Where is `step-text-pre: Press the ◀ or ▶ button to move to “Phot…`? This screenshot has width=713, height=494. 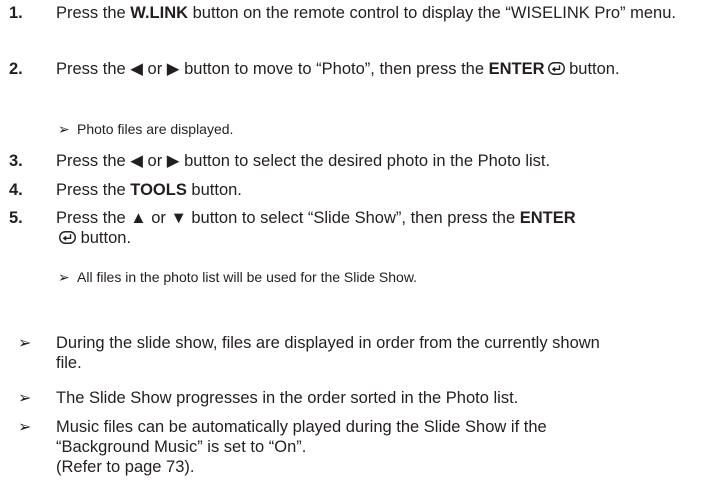
step-text-pre: Press the ◀ or ▶ button to move to “Phot… is located at coordinates (272, 69).